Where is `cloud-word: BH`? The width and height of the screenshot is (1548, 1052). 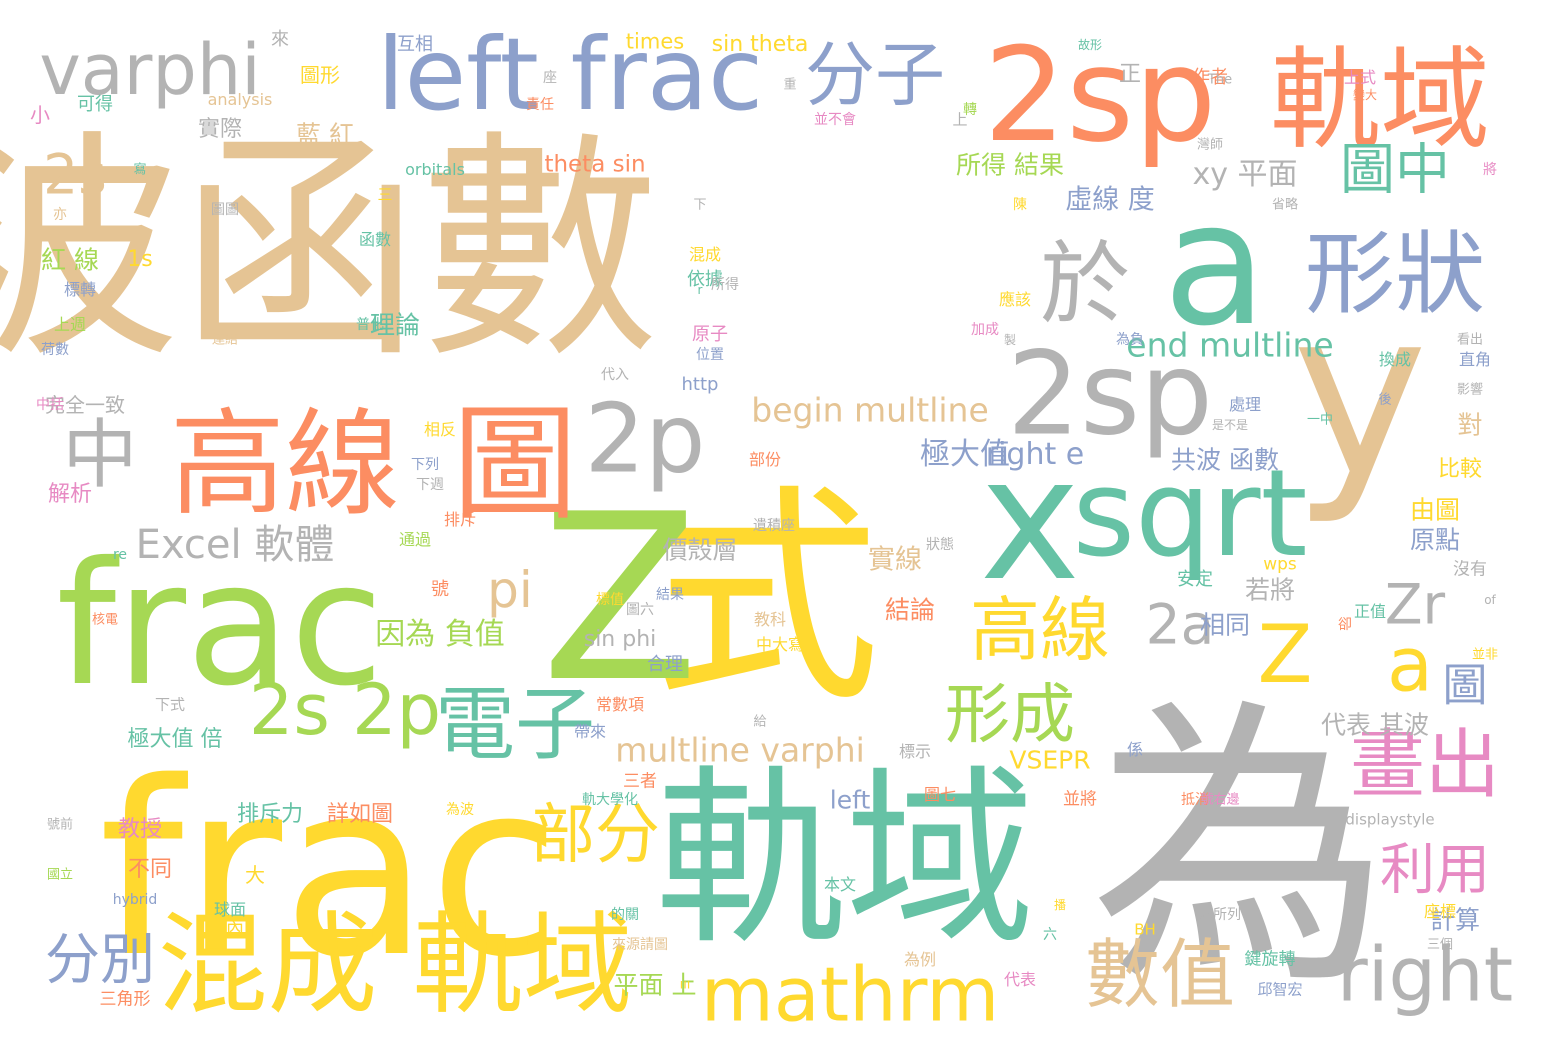 cloud-word: BH is located at coordinates (1145, 929).